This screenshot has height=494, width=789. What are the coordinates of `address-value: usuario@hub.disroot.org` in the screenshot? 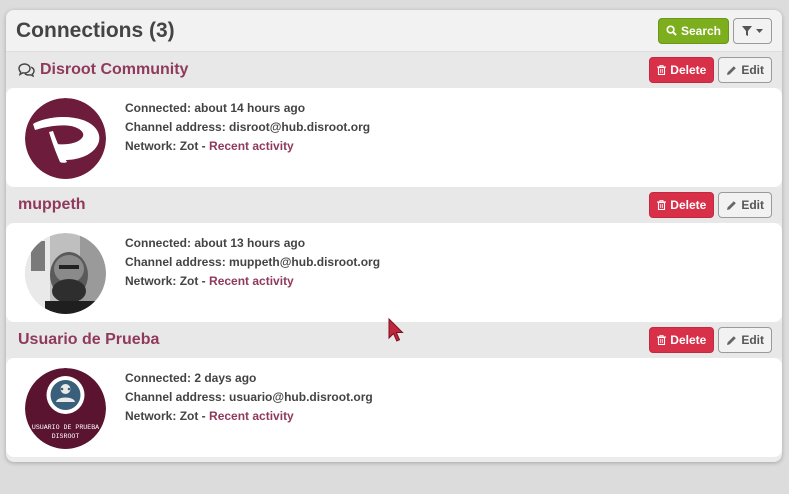 It's located at (301, 397).